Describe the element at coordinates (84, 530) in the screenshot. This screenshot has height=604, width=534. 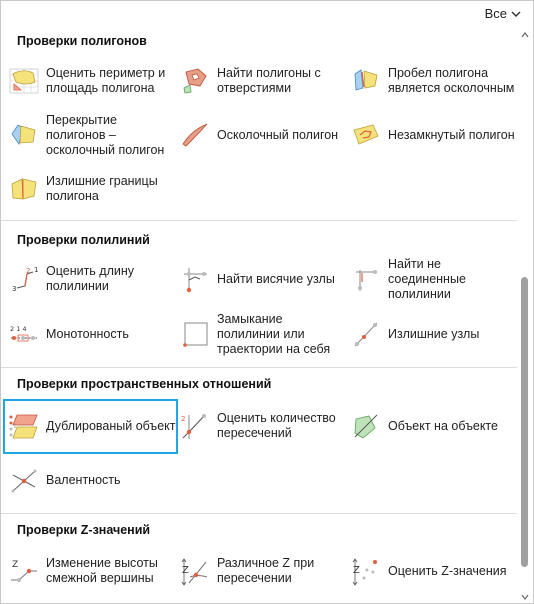
I see `section-title-z-values: Проверки Z-значений` at that location.